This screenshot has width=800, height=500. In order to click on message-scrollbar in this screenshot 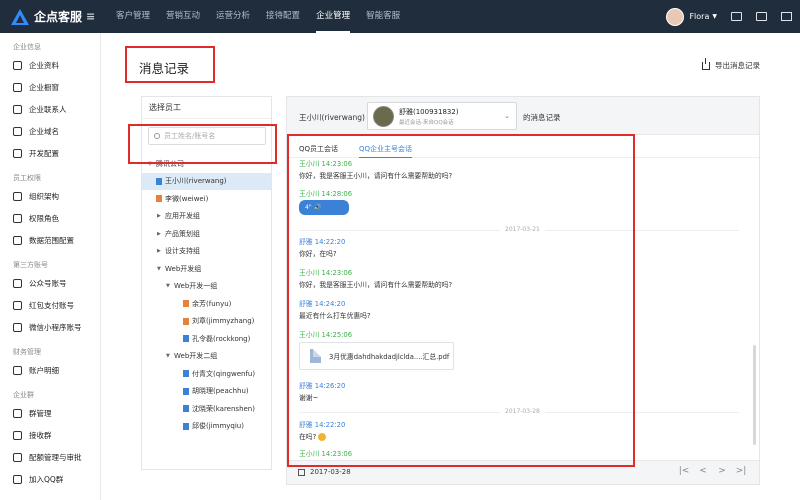, I will do `click(754, 395)`.